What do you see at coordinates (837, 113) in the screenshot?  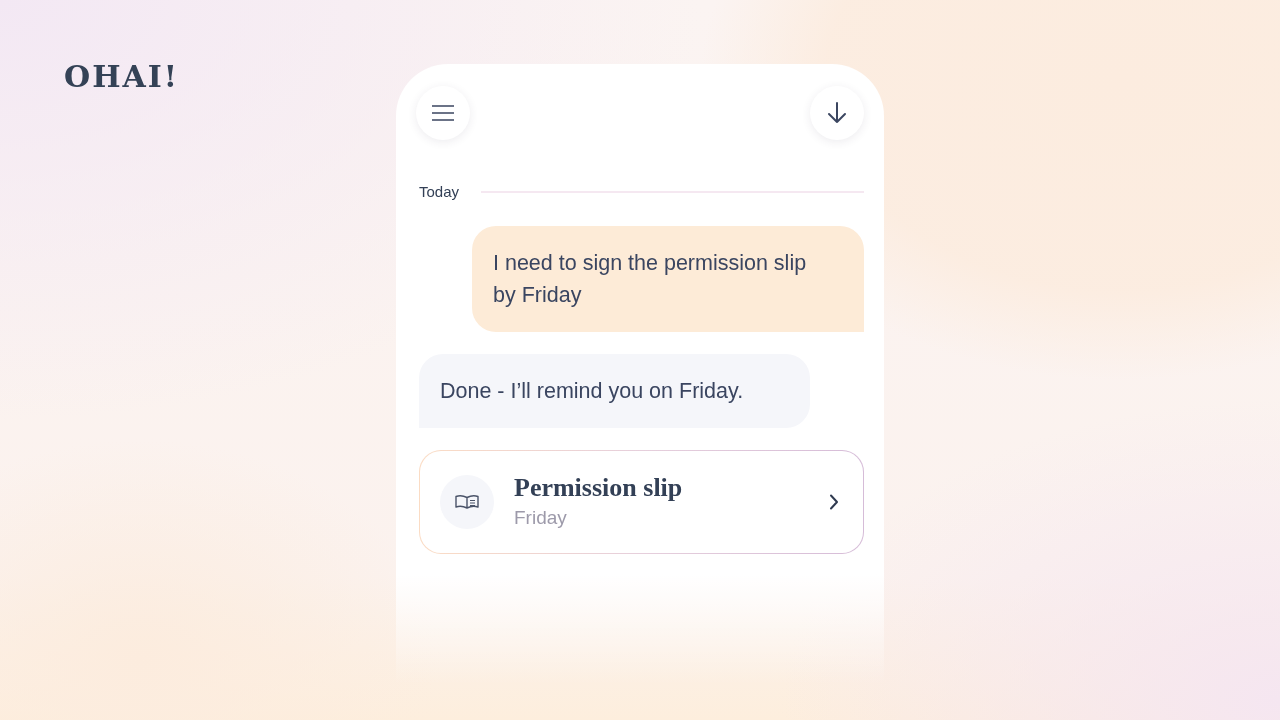 I see `down-arrow-icon` at bounding box center [837, 113].